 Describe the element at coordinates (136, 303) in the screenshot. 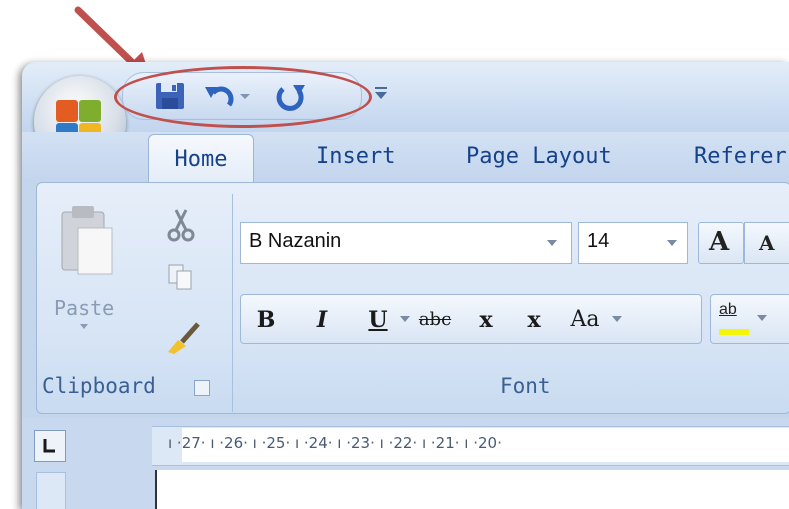

I see `clipboard-group: Paste Clipboard` at that location.